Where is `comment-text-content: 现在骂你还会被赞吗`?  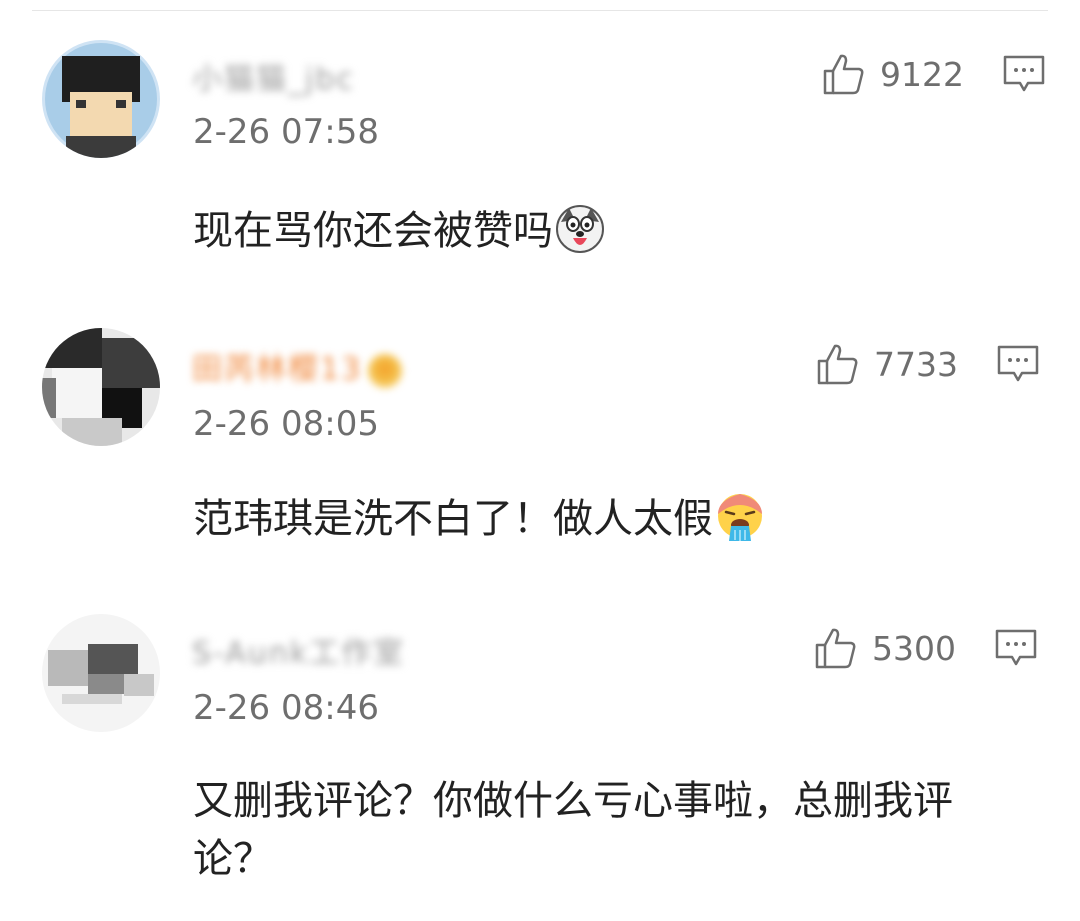
comment-text-content: 现在骂你还会被赞吗 is located at coordinates (373, 231).